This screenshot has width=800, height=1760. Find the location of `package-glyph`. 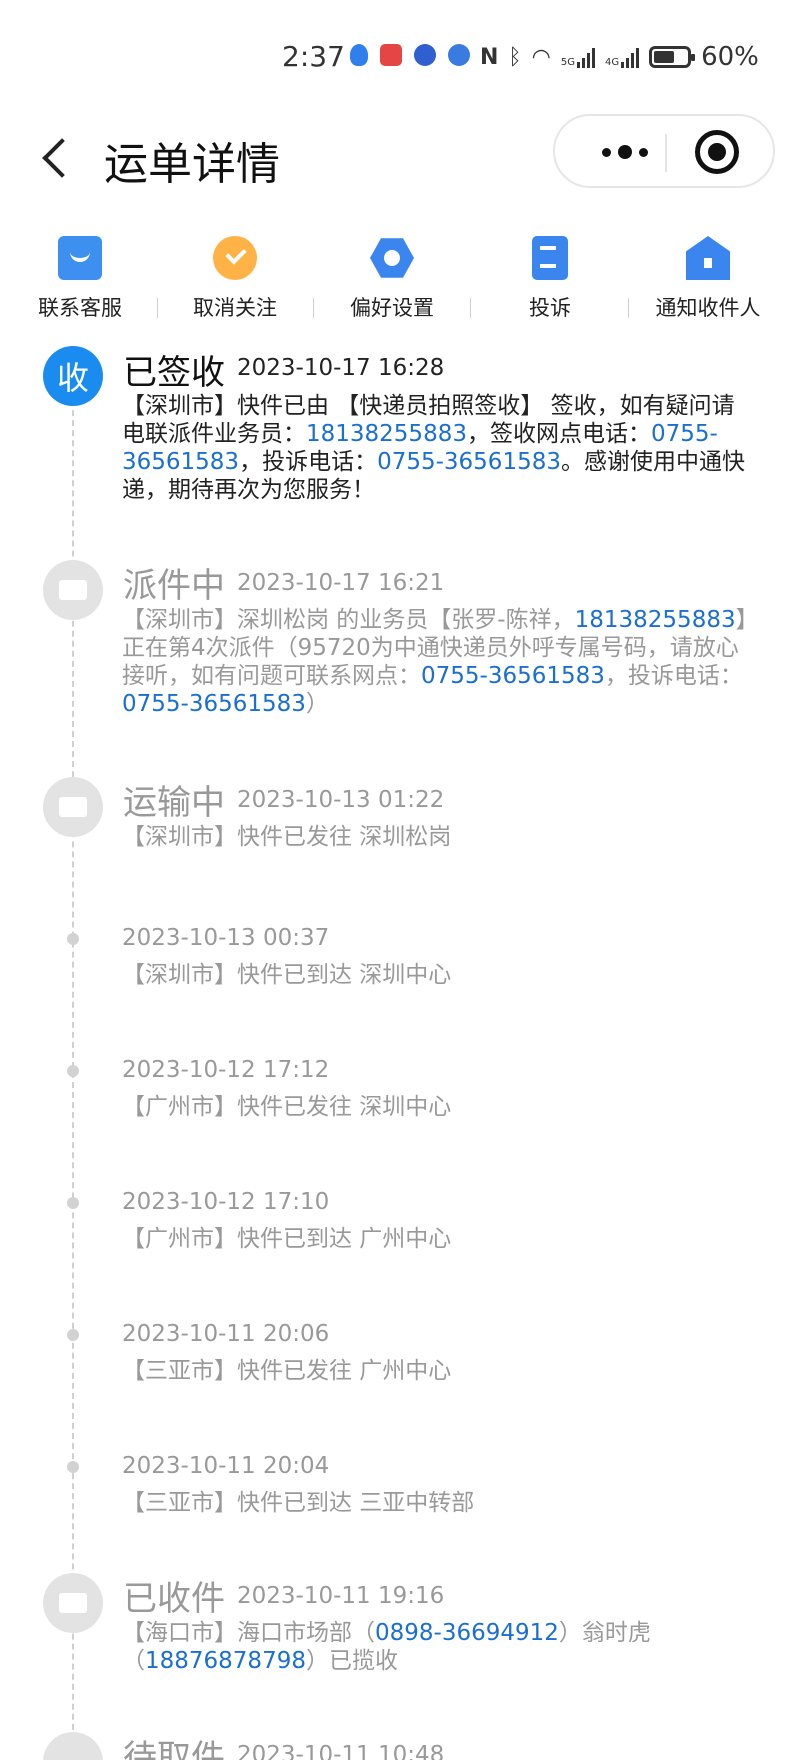

package-glyph is located at coordinates (73, 1603).